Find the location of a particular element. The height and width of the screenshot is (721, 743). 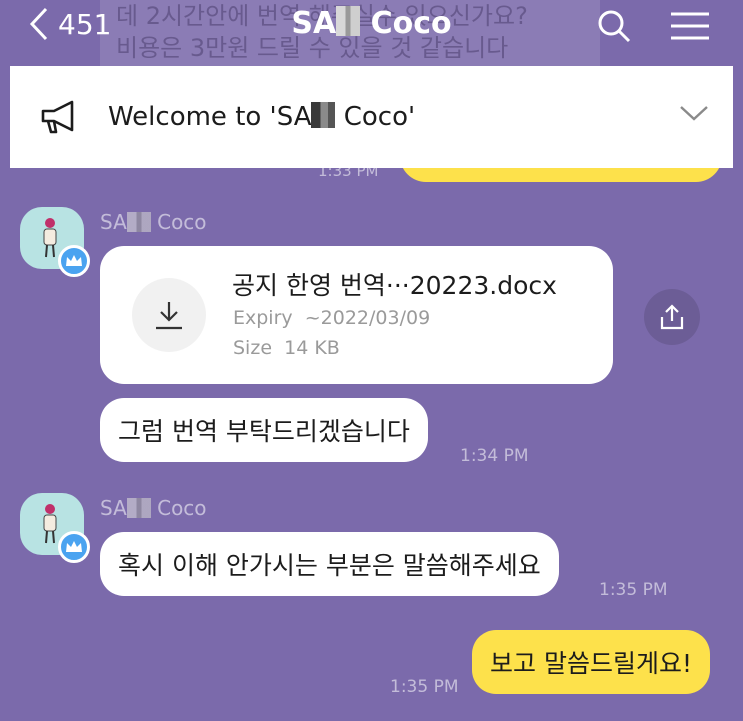

file-size: Size 14 KB is located at coordinates (286, 348).